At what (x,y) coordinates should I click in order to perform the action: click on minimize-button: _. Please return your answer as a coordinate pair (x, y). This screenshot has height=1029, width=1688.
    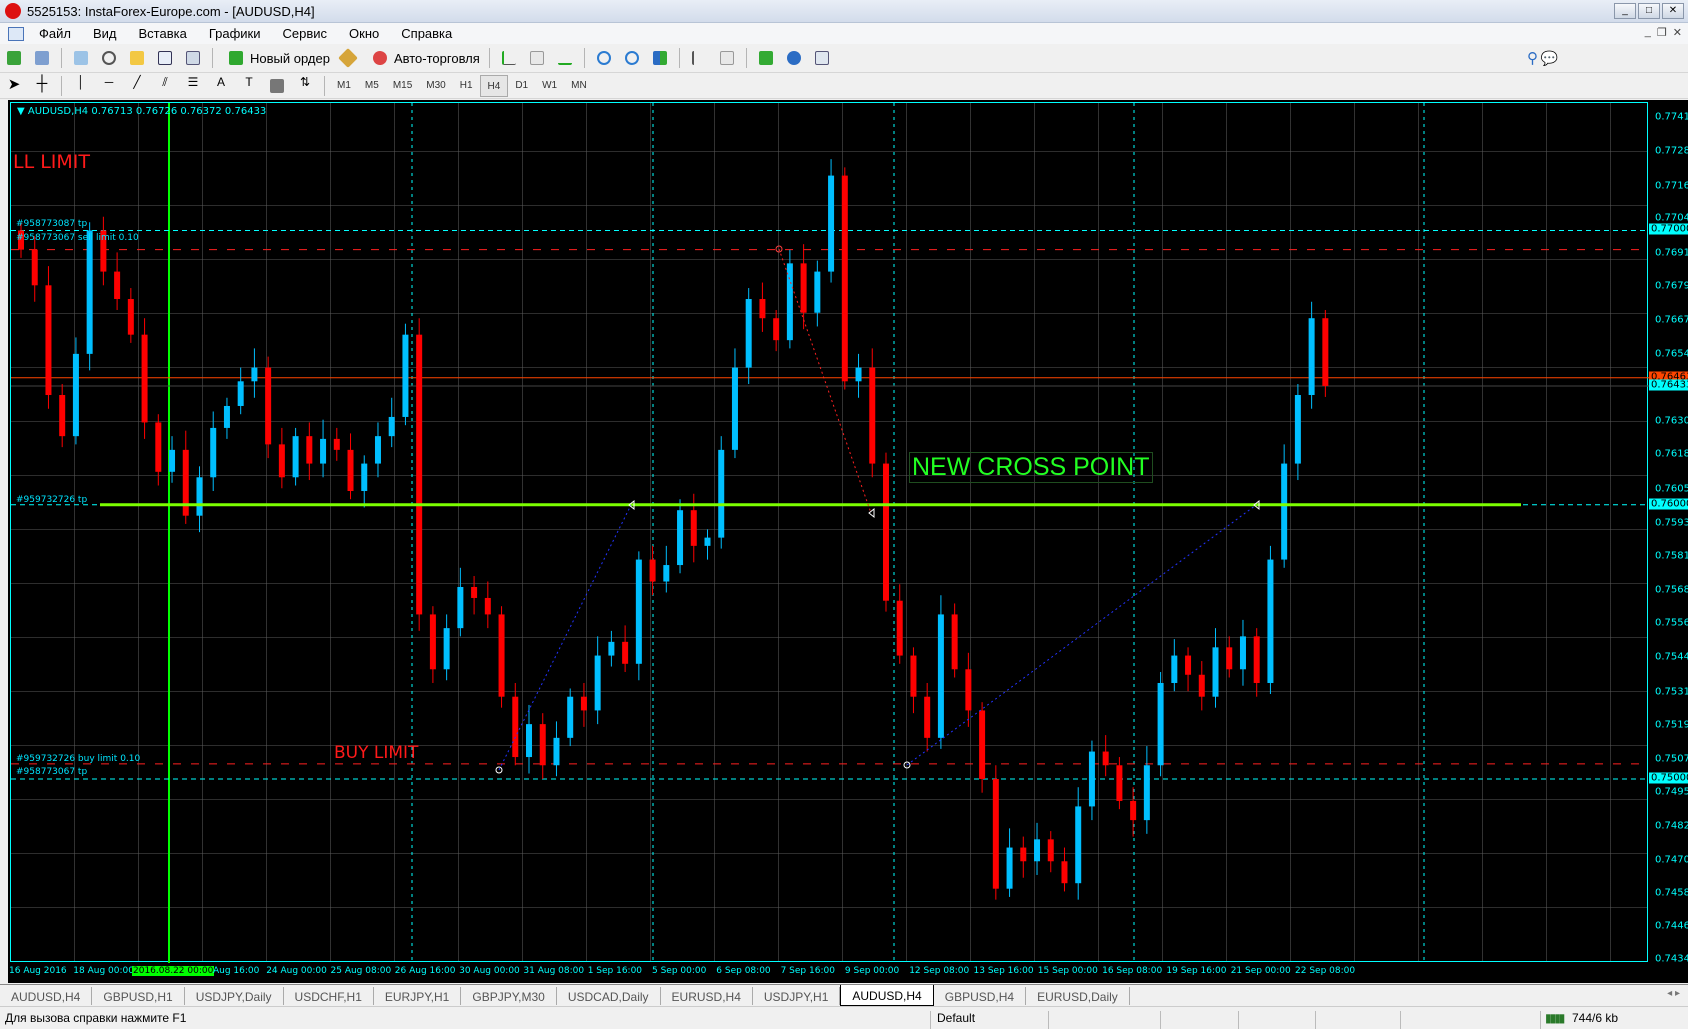
    Looking at the image, I should click on (1625, 11).